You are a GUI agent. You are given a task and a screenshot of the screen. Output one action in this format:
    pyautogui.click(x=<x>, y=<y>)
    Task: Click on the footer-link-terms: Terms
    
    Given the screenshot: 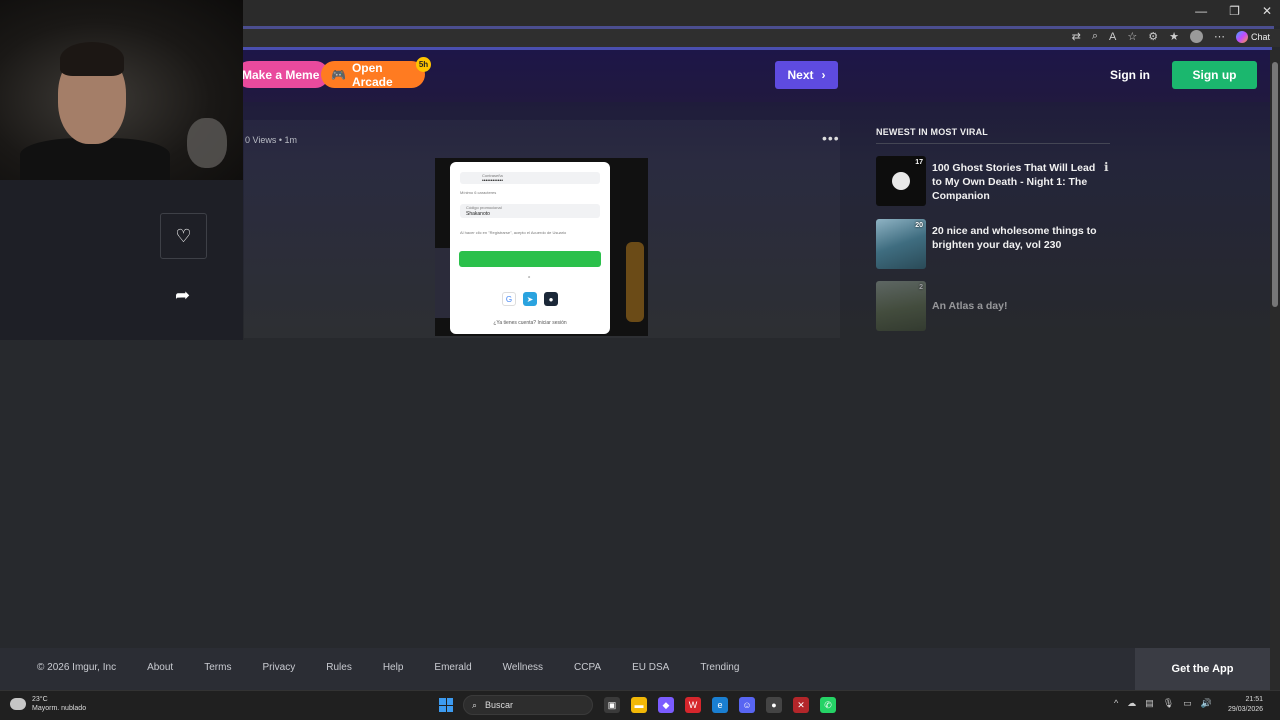 What is the action you would take?
    pyautogui.click(x=217, y=667)
    